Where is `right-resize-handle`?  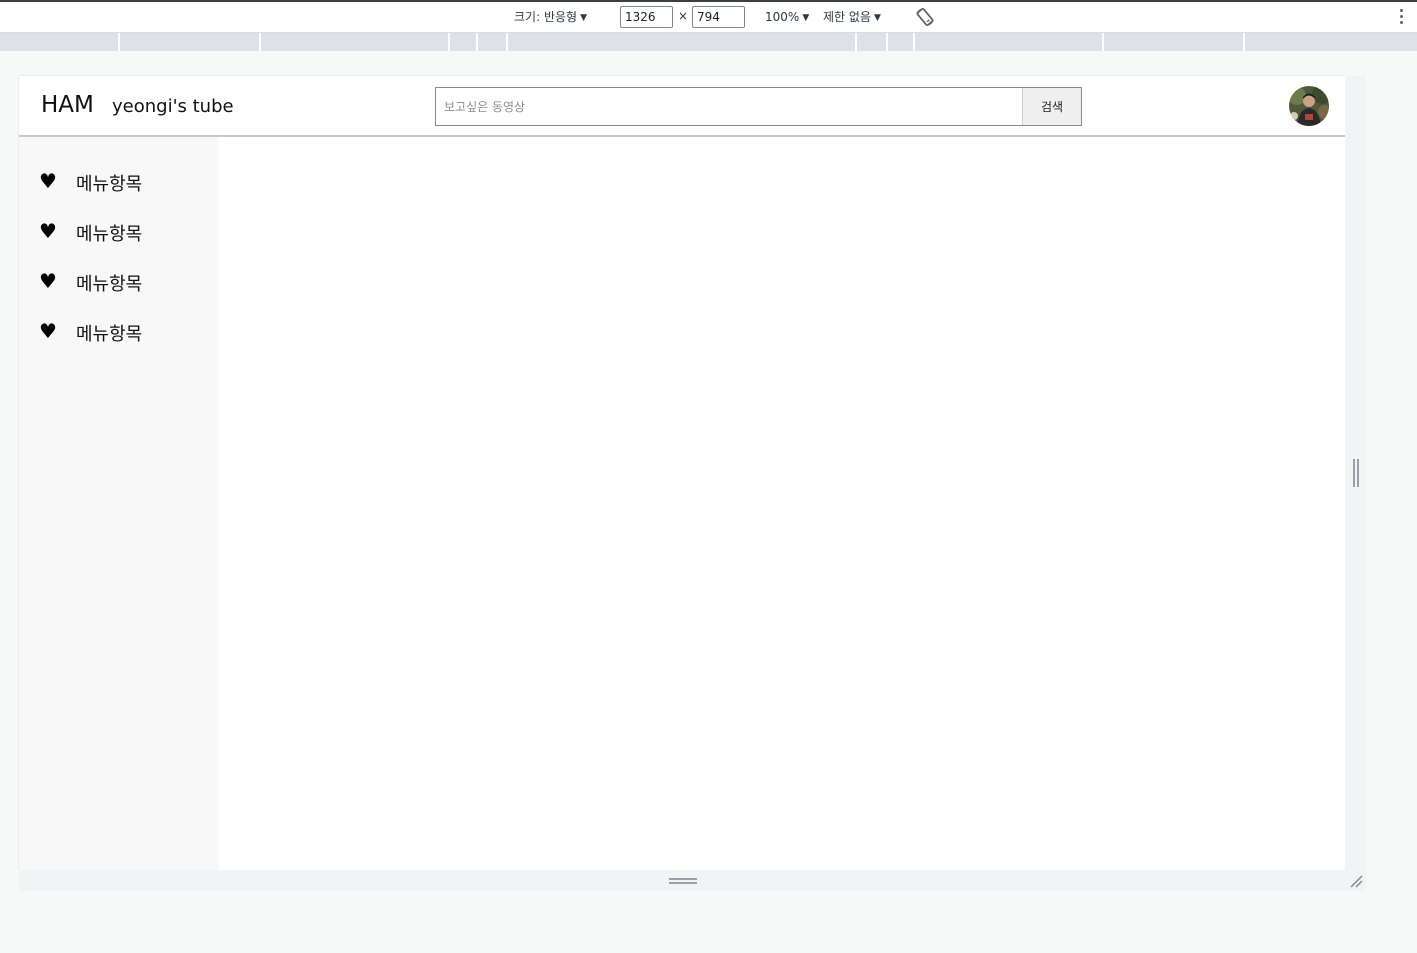 right-resize-handle is located at coordinates (1355, 473).